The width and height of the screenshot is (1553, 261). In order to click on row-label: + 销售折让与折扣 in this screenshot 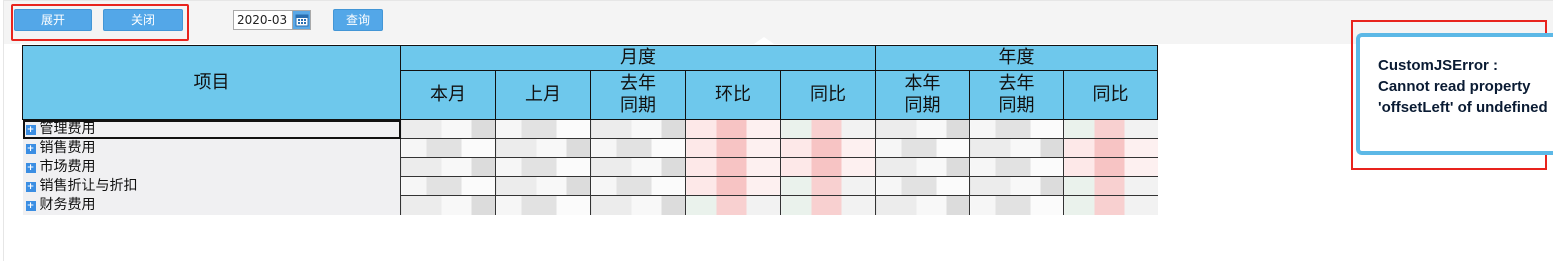, I will do `click(211, 186)`.